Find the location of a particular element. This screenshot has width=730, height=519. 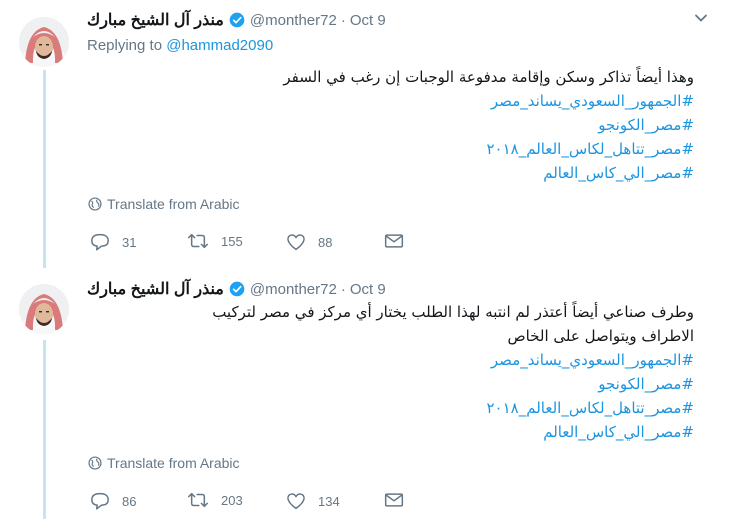

retweet-count: 203 is located at coordinates (232, 500).